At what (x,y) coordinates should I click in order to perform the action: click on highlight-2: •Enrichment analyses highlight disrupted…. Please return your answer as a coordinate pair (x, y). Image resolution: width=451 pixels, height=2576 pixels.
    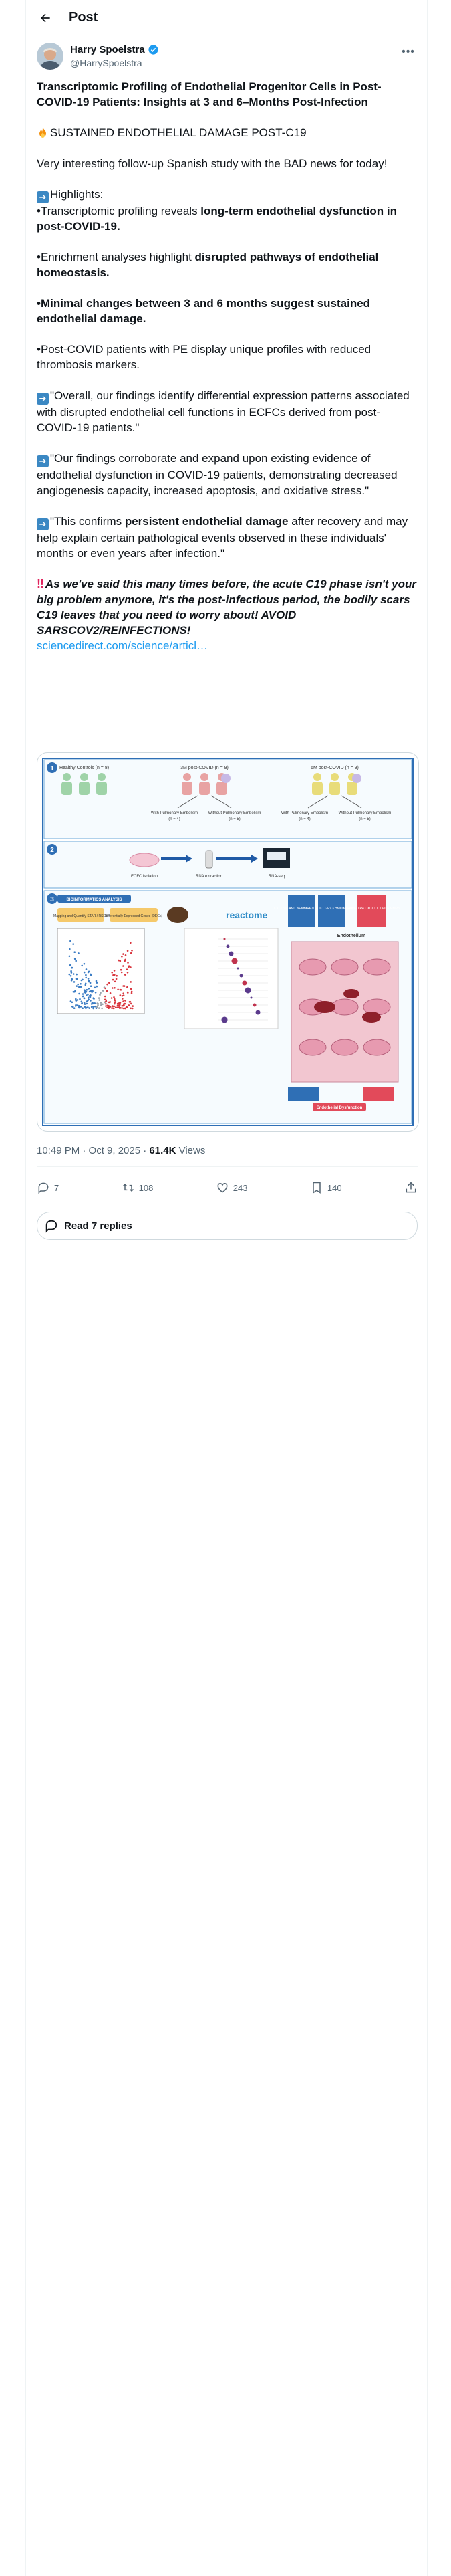
    Looking at the image, I should click on (227, 264).